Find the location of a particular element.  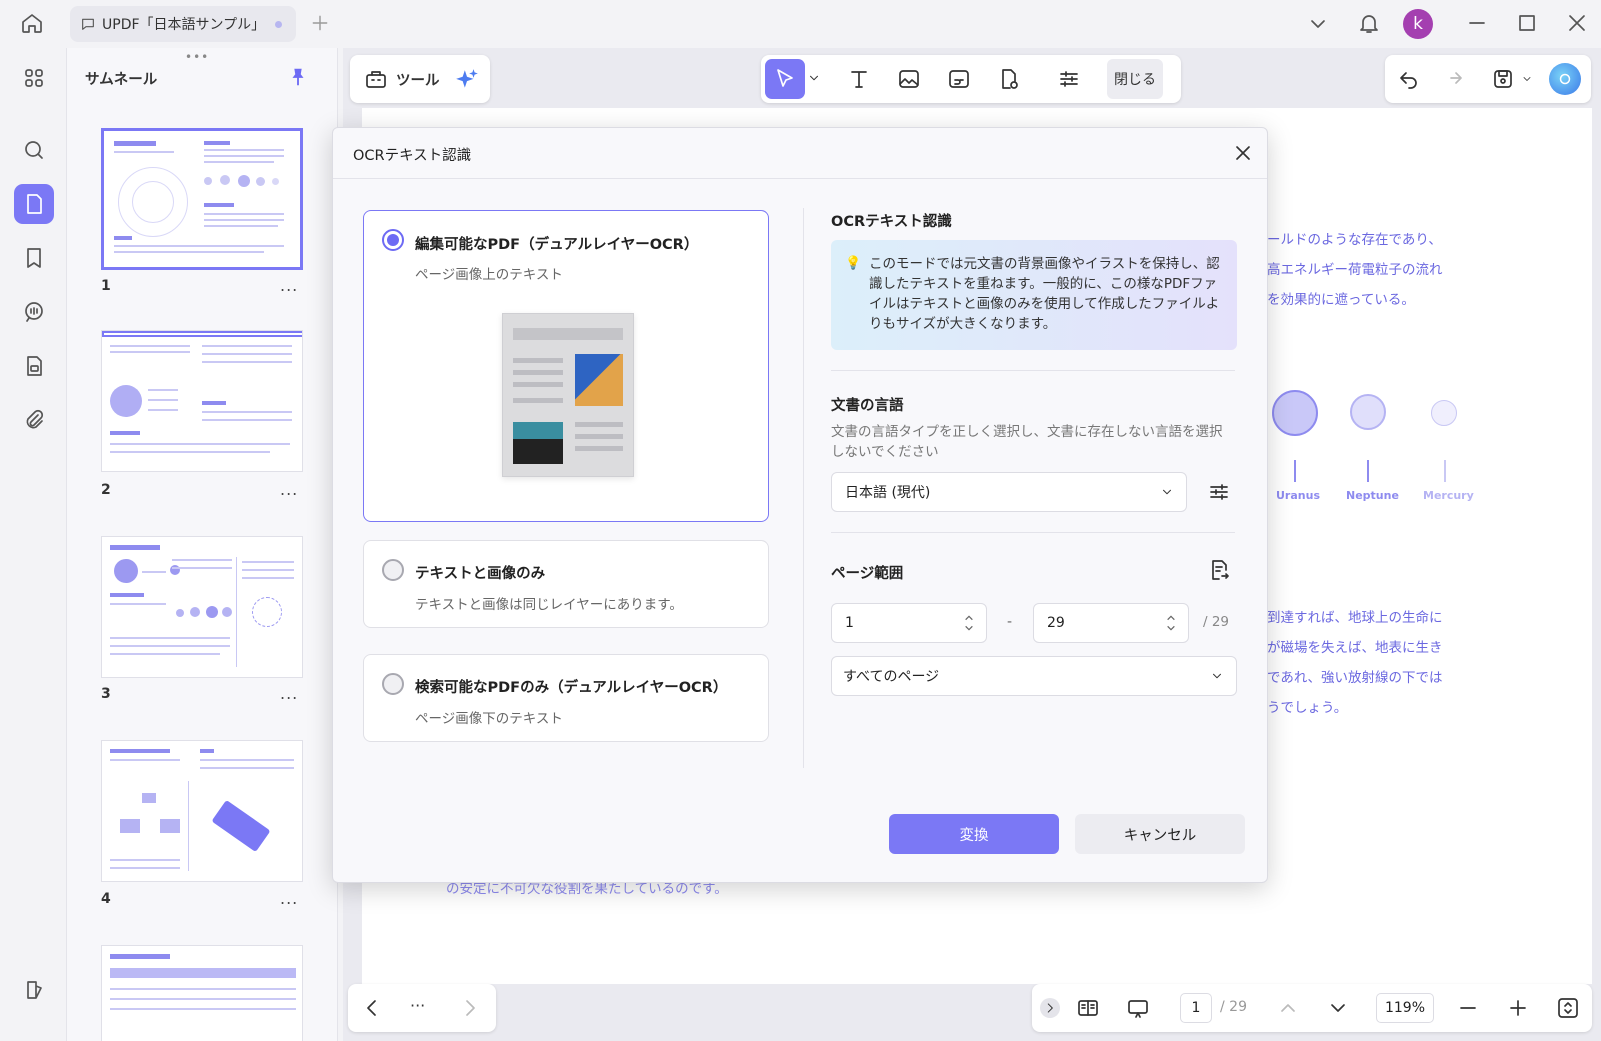

page-text-line: が磁場を失えば、地表に生き is located at coordinates (1355, 648).